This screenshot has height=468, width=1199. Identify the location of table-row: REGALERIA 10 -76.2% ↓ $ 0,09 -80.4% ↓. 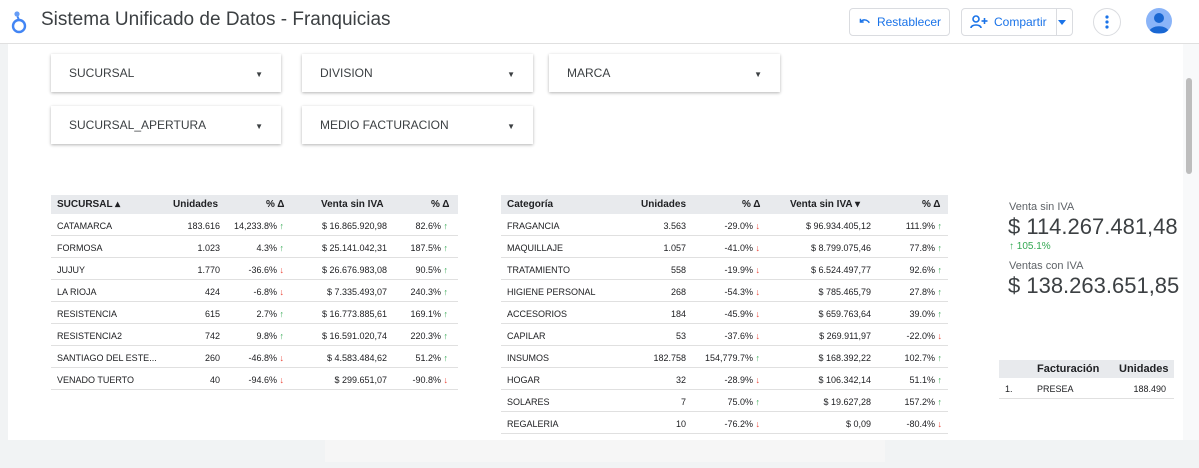
(724, 423).